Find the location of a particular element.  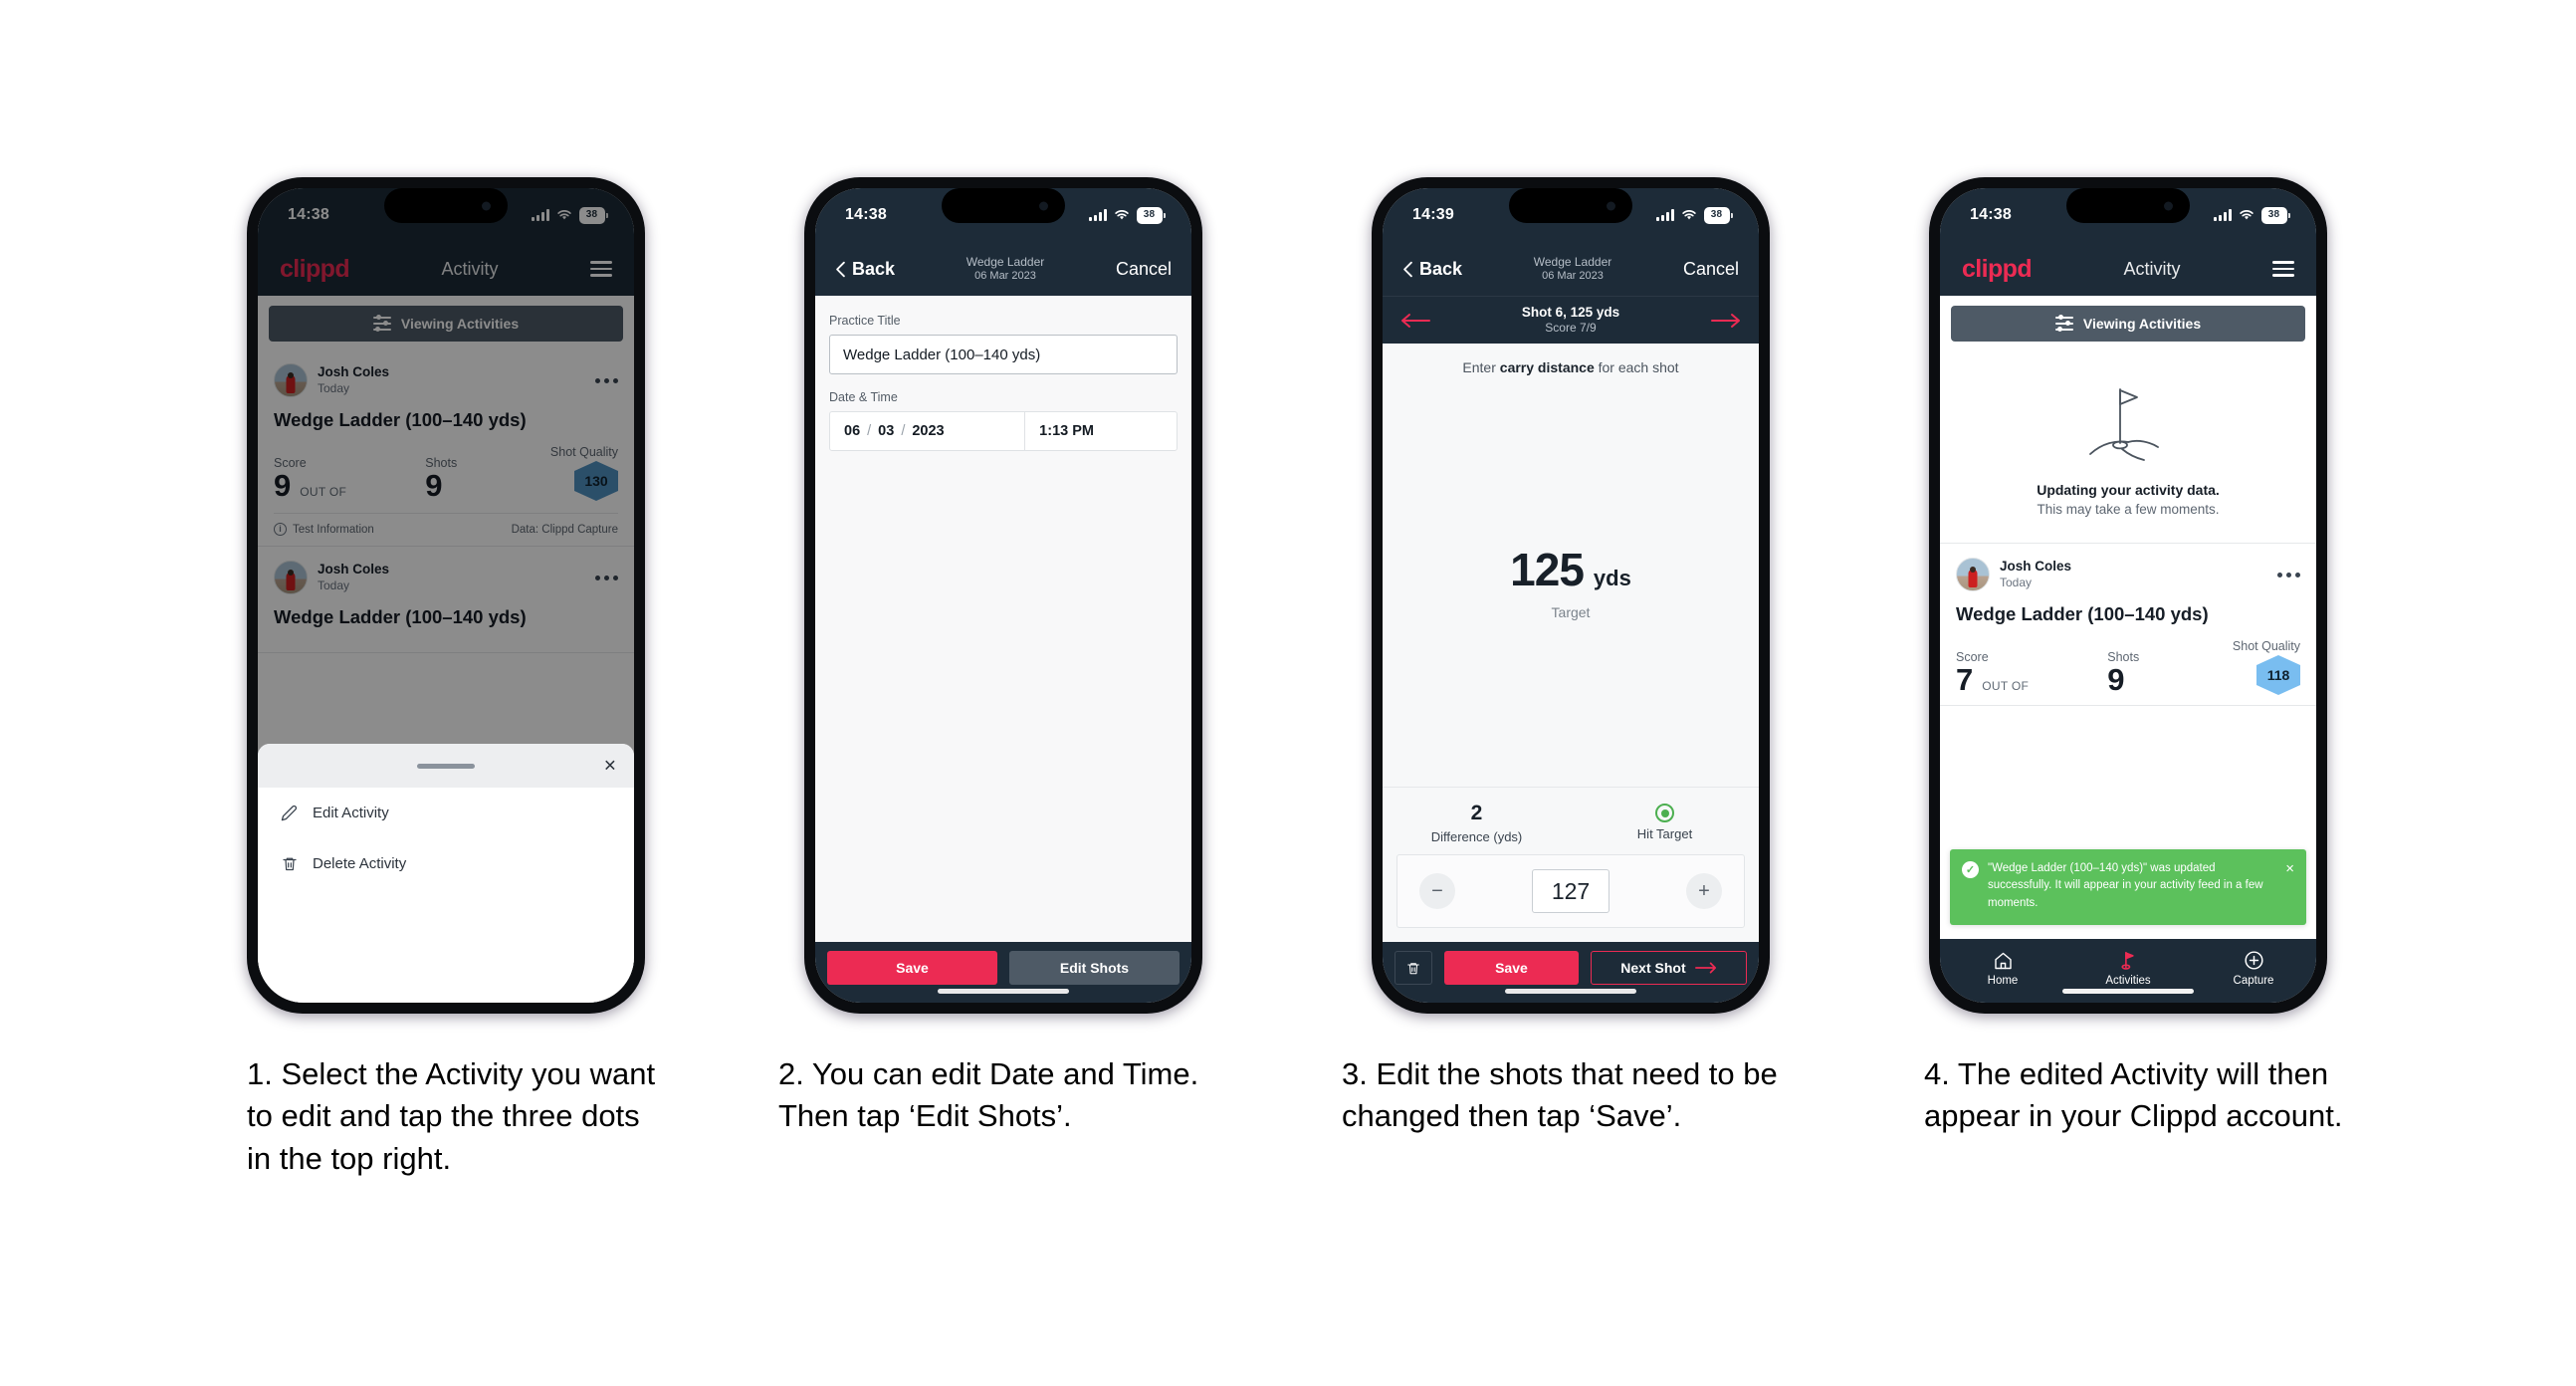

activity-stats: Score 7 OUT OF Shots 9 Shot Quality 118 is located at coordinates (2128, 667).